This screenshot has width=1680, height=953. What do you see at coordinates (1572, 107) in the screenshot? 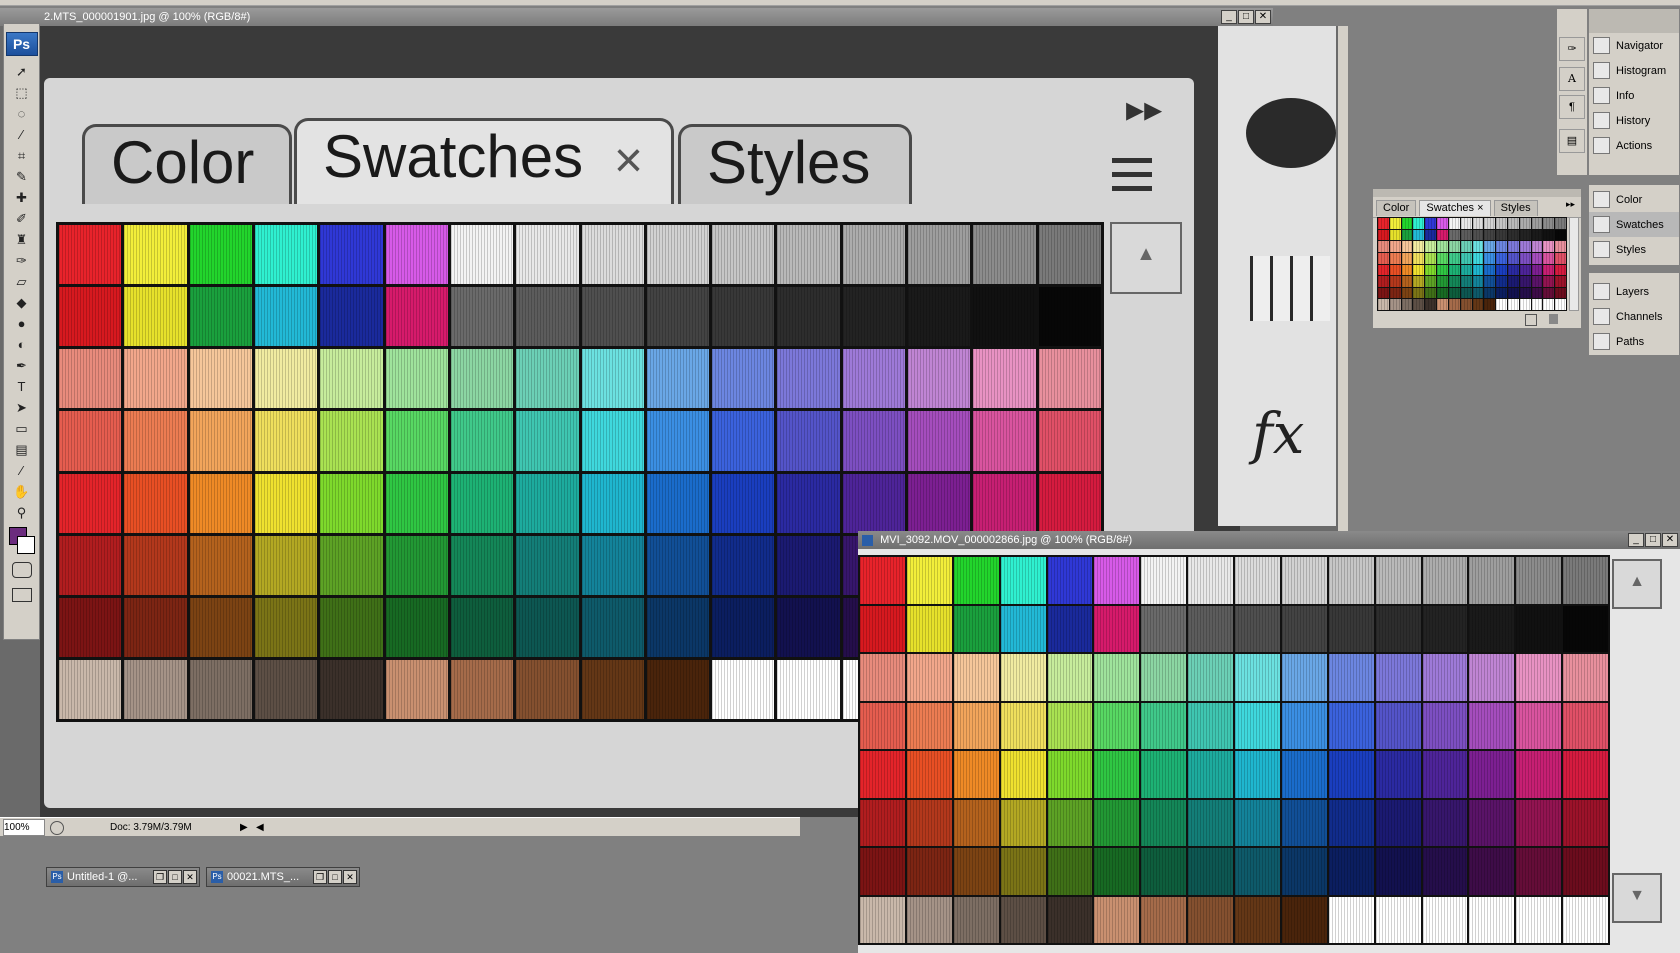
I see `dock-paragraph-icon: ¶` at bounding box center [1572, 107].